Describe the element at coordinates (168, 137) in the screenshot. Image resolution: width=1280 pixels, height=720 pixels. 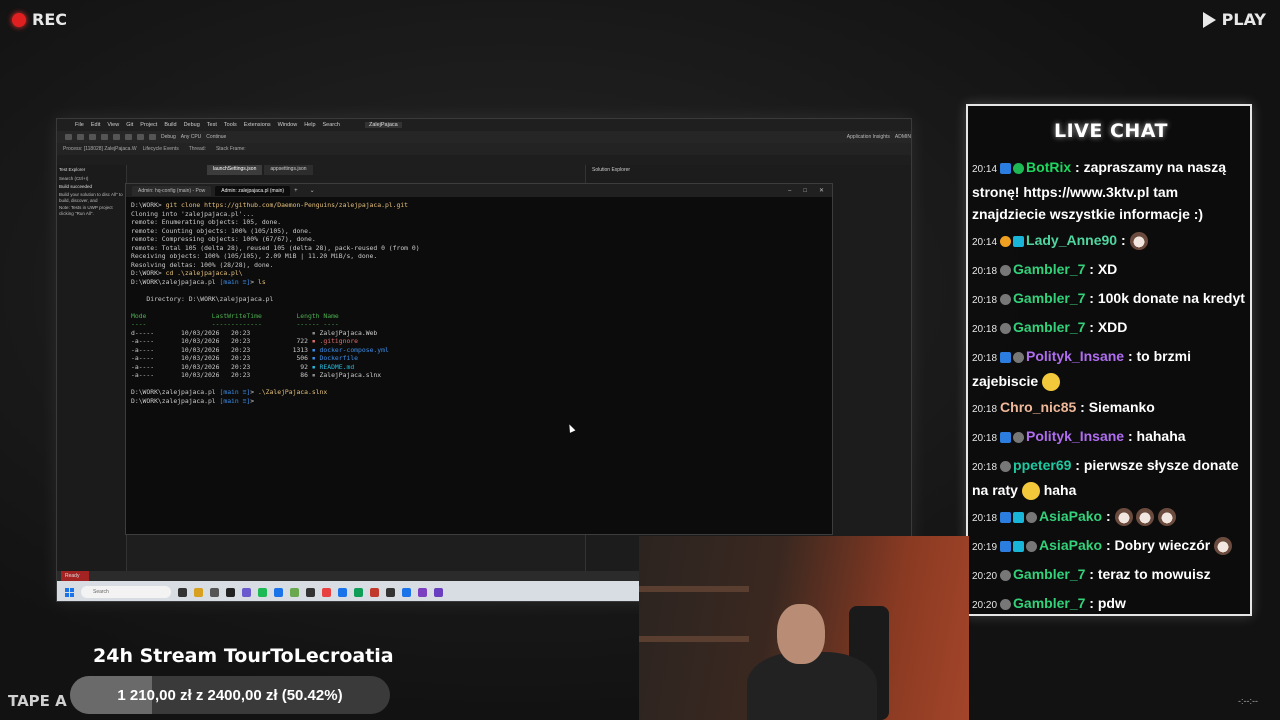
I see `toolbar-item: Debug` at that location.